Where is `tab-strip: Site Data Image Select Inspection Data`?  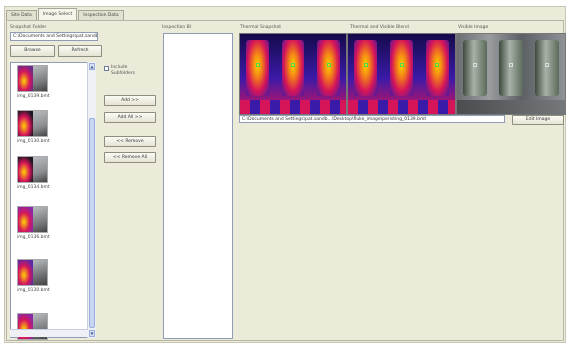 tab-strip: Site Data Image Select Inspection Data is located at coordinates (65, 14).